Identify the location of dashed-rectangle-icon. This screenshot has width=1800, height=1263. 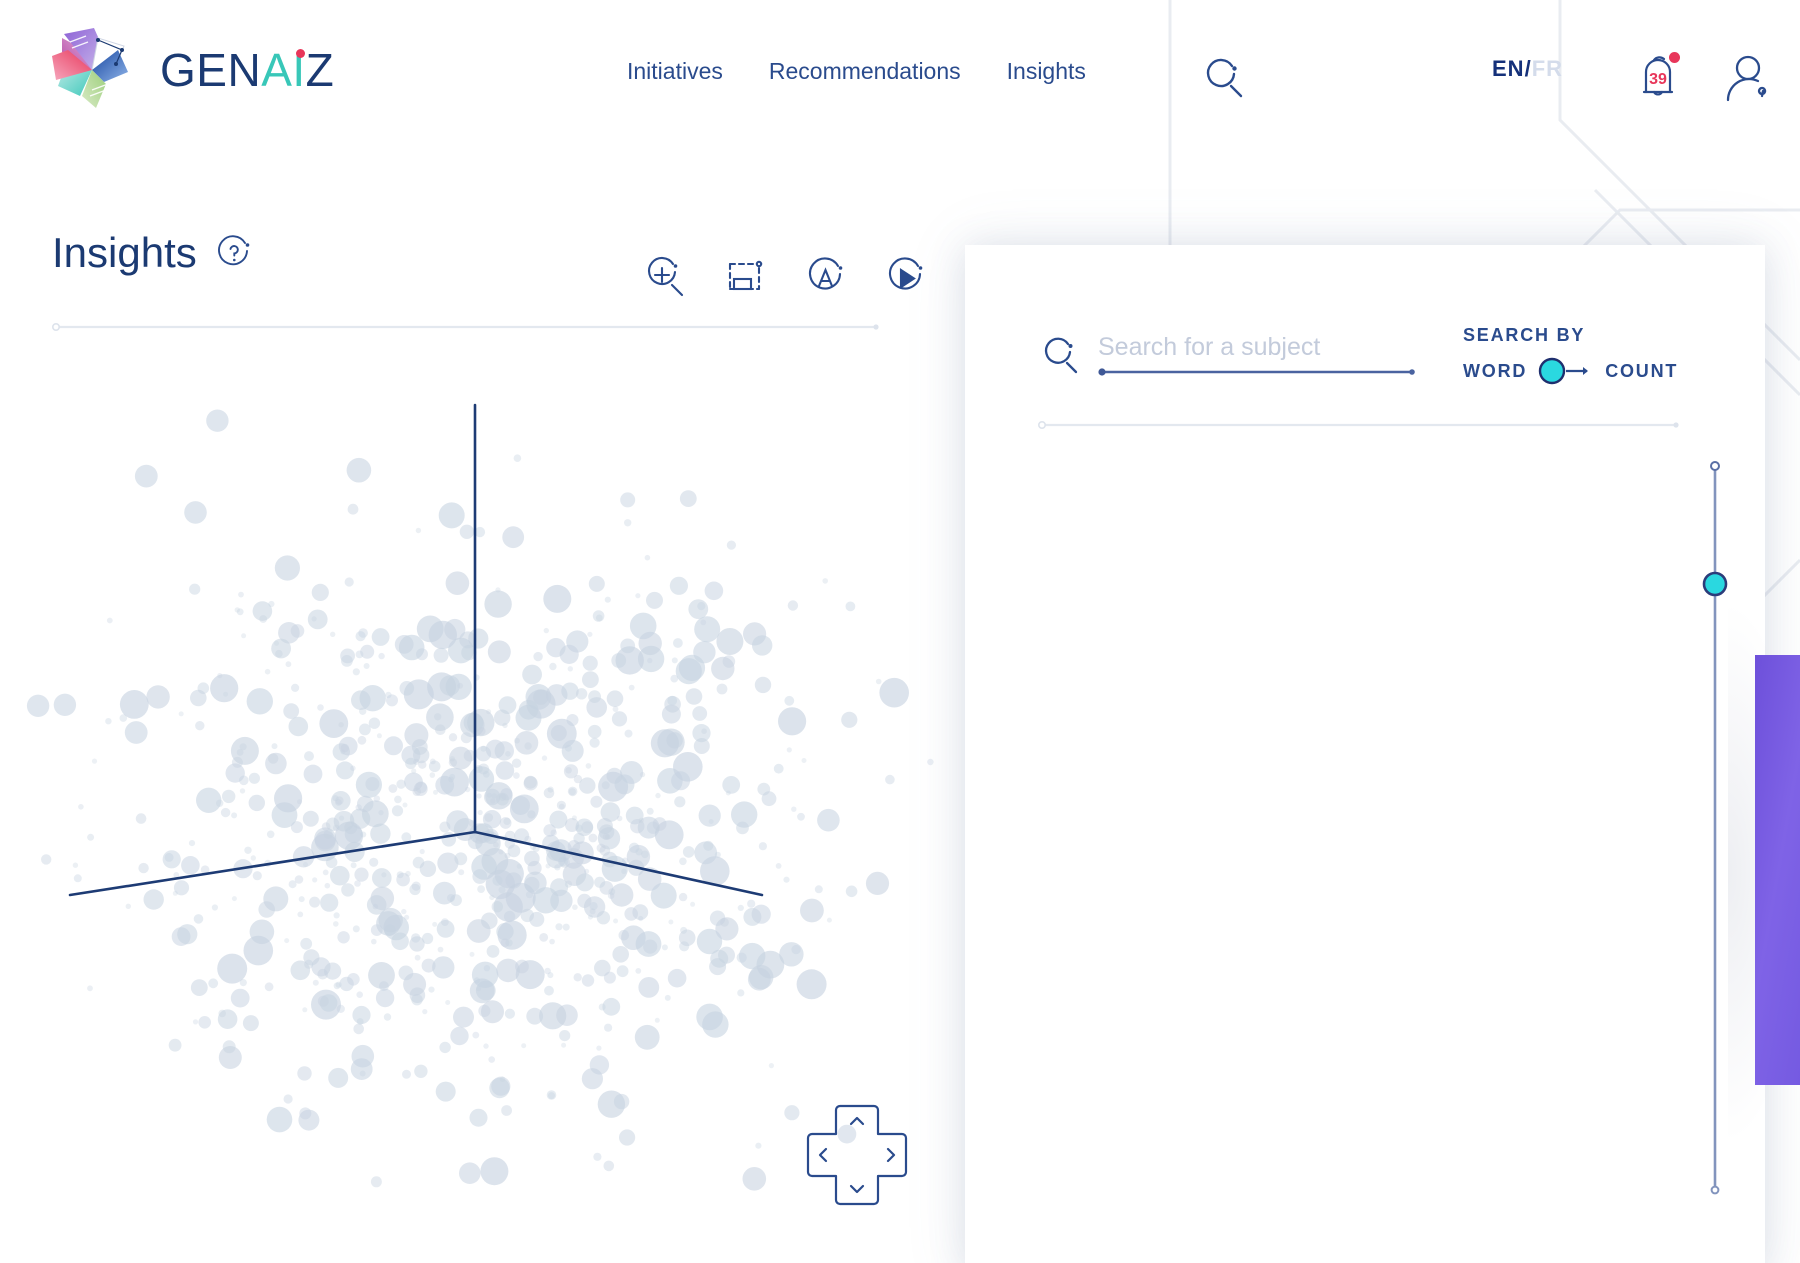
(746, 279).